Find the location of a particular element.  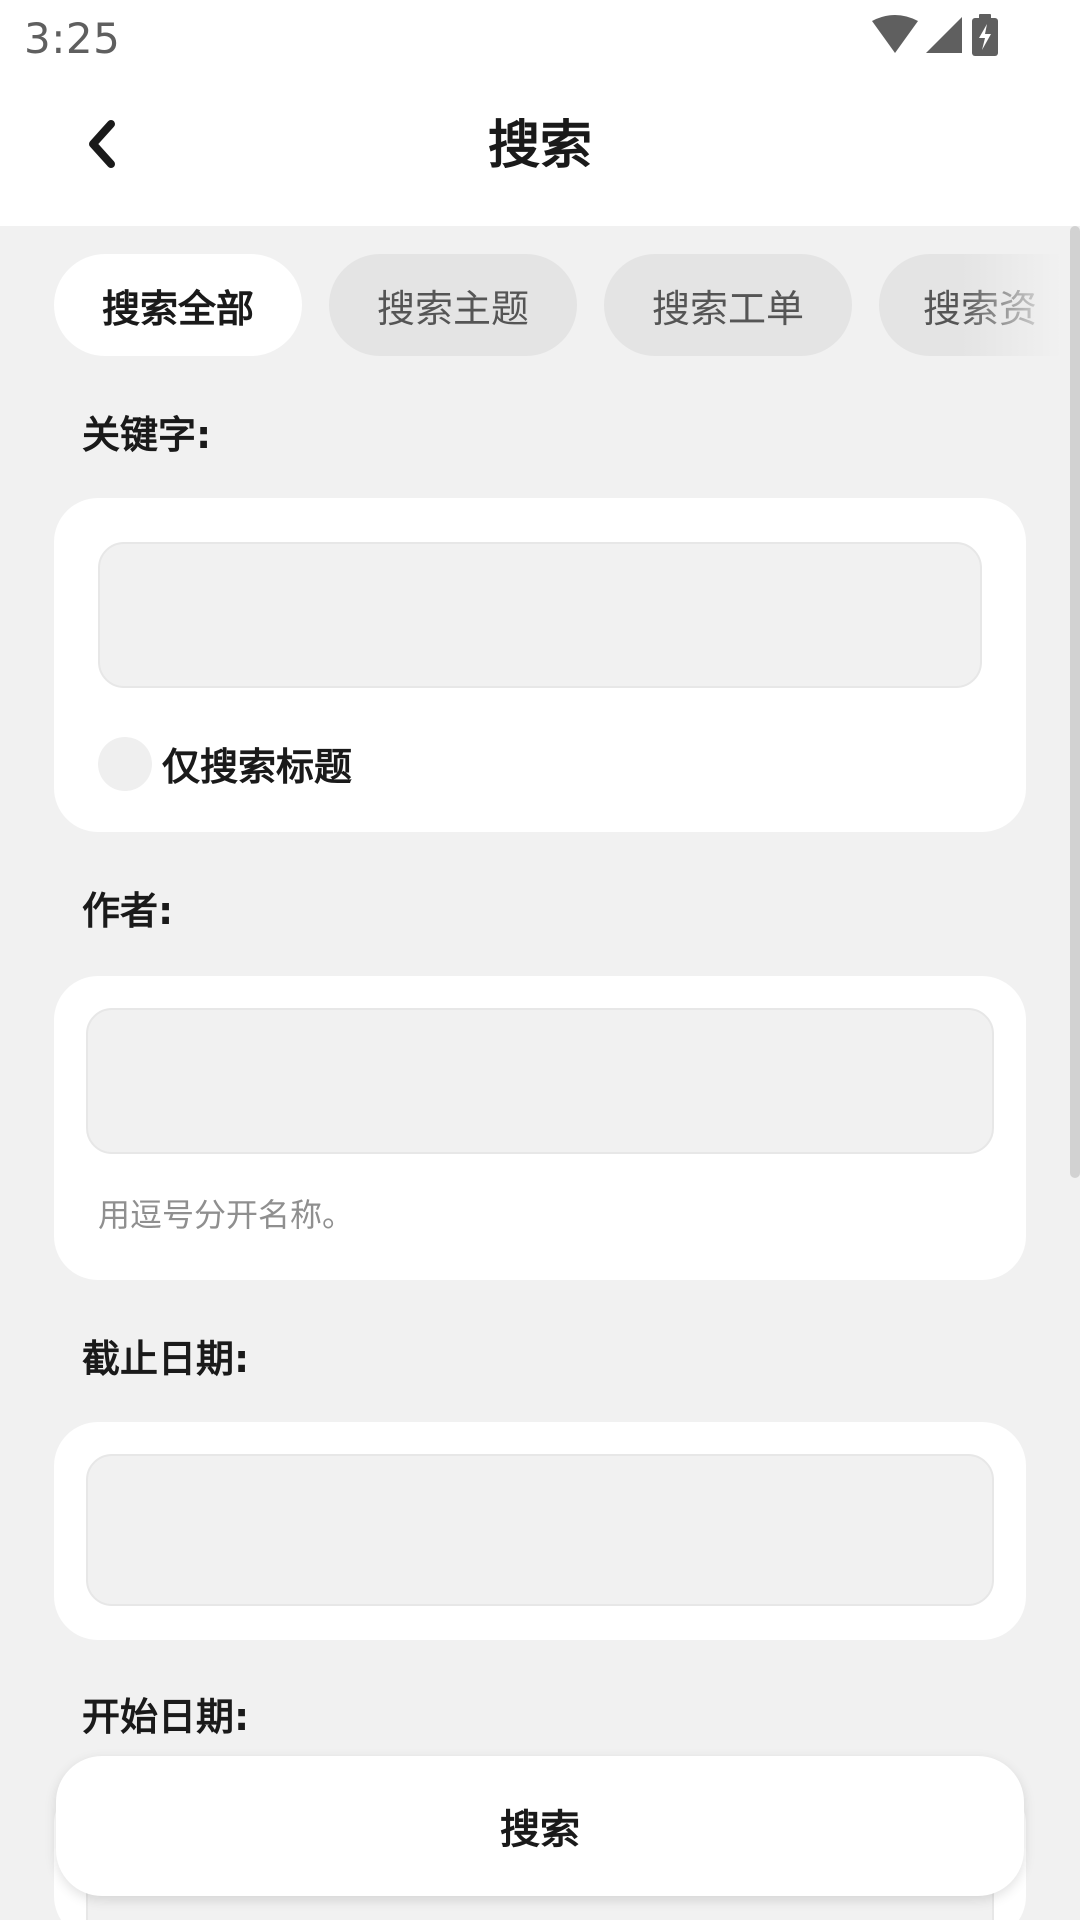

tab-search-tickets: 搜索工单 is located at coordinates (728, 305).